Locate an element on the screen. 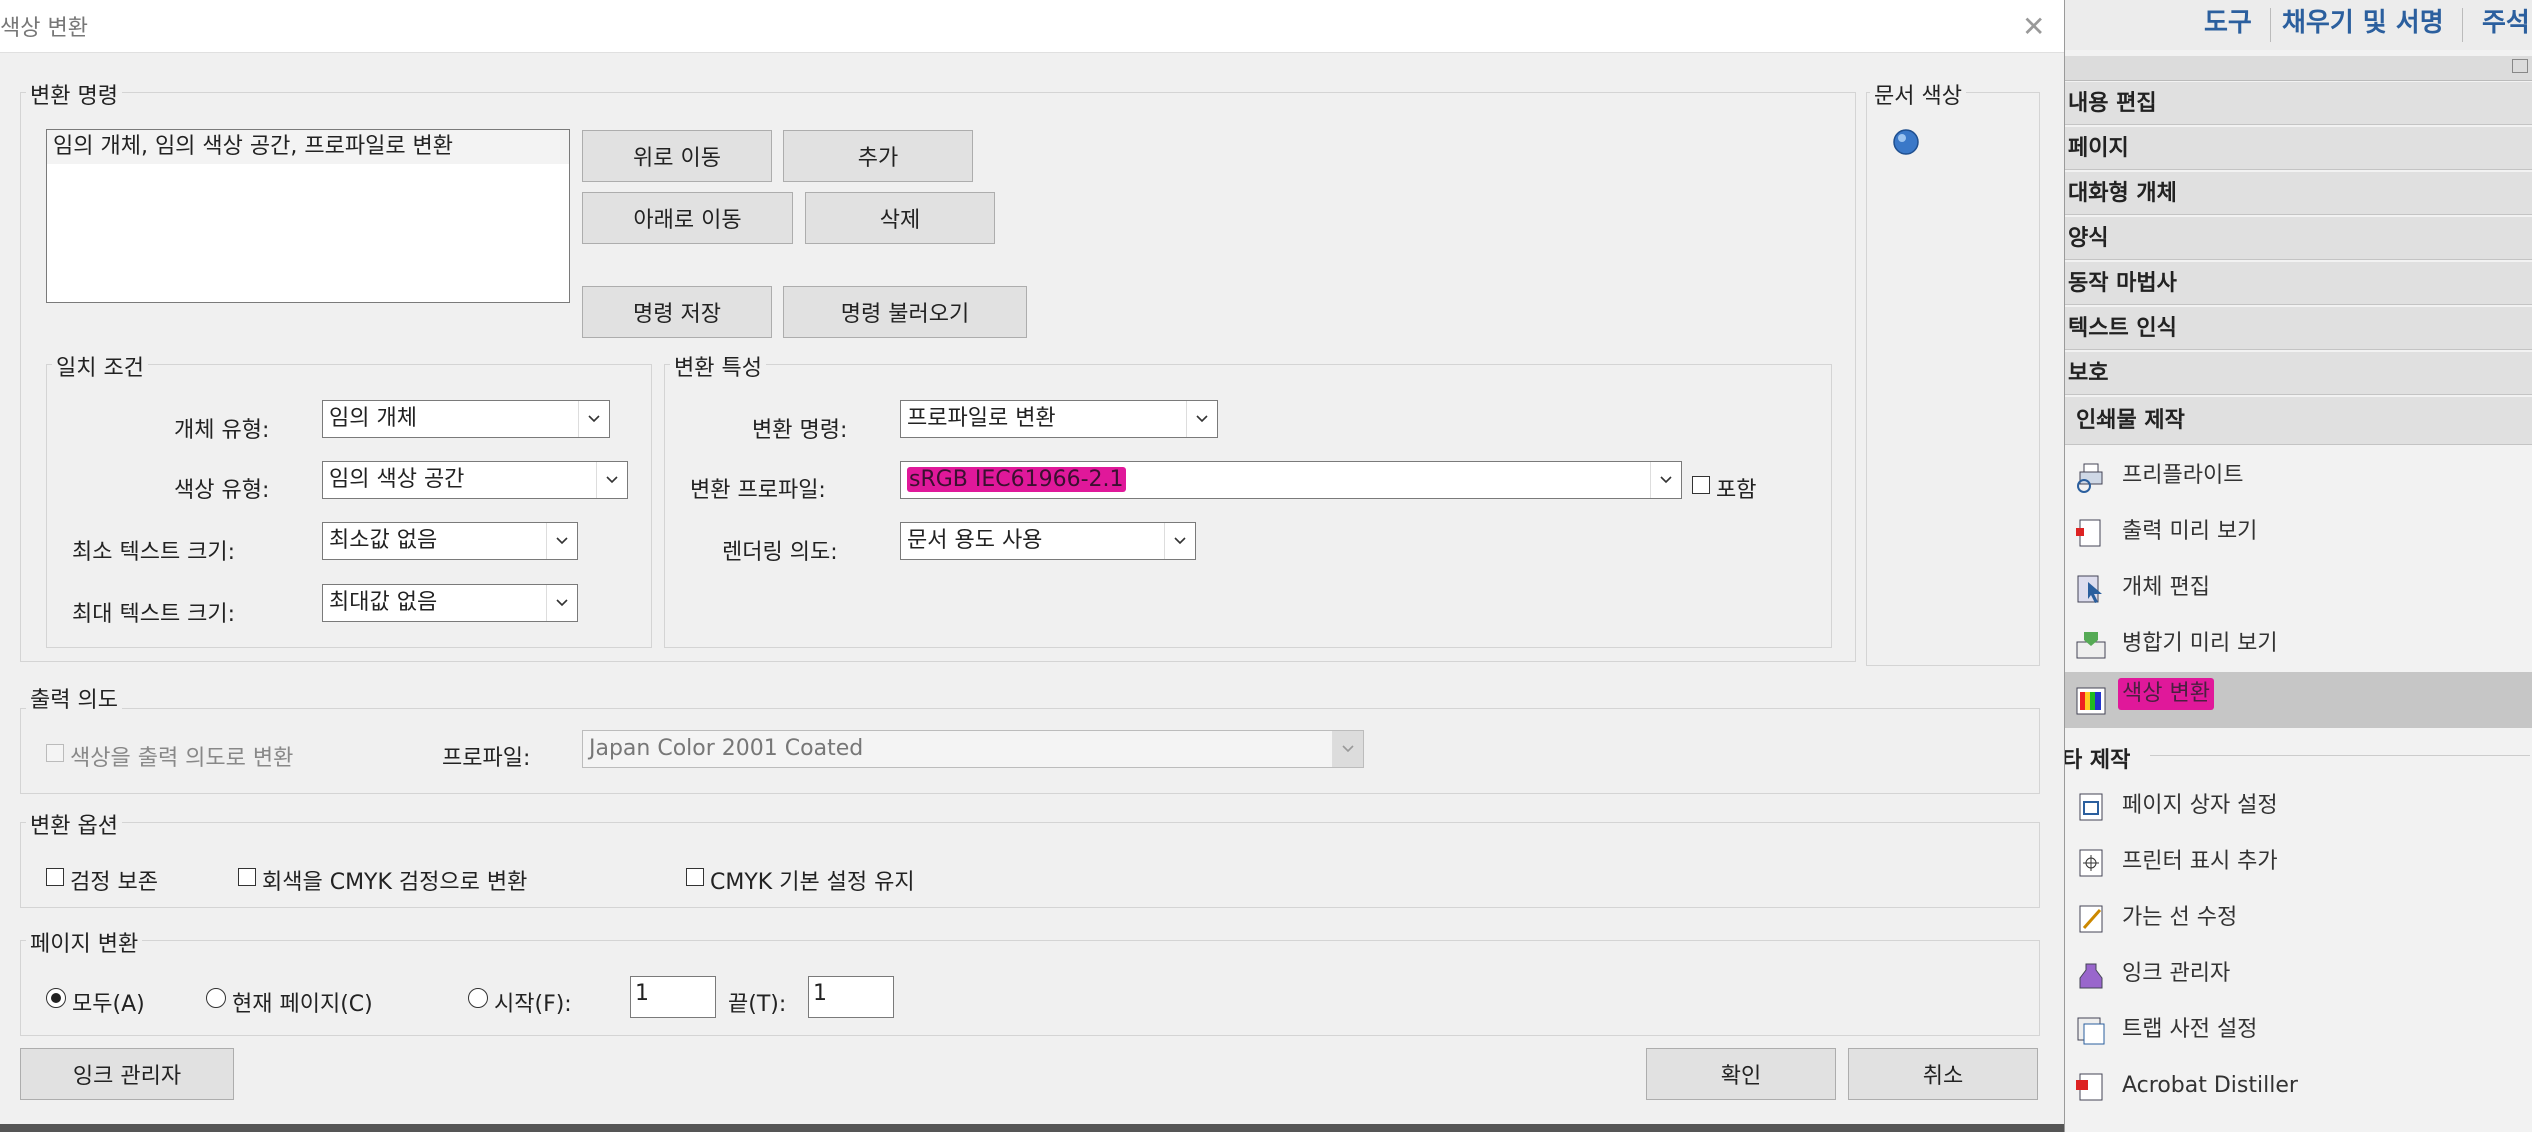  group-title: 출력 의도 is located at coordinates (74, 698).